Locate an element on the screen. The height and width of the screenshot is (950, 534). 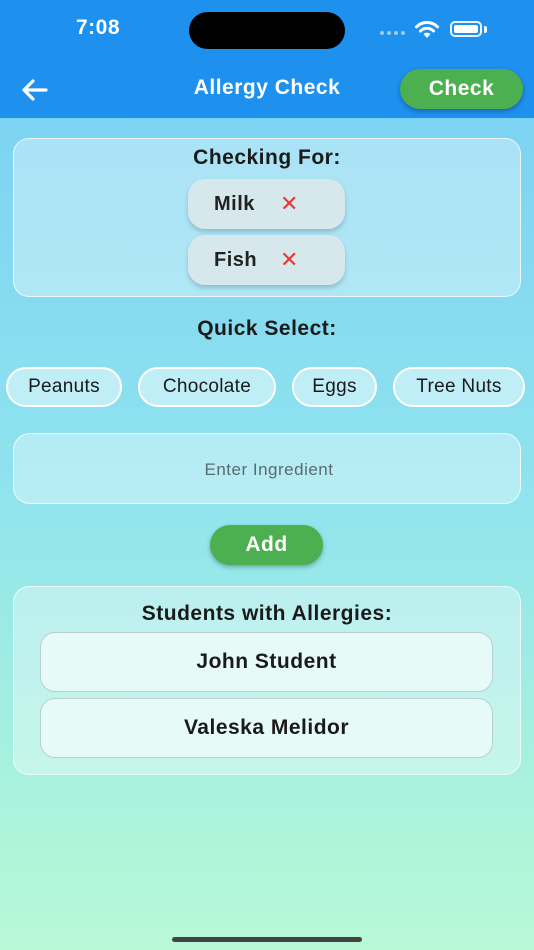
ingredient-input-container is located at coordinates (268, 469).